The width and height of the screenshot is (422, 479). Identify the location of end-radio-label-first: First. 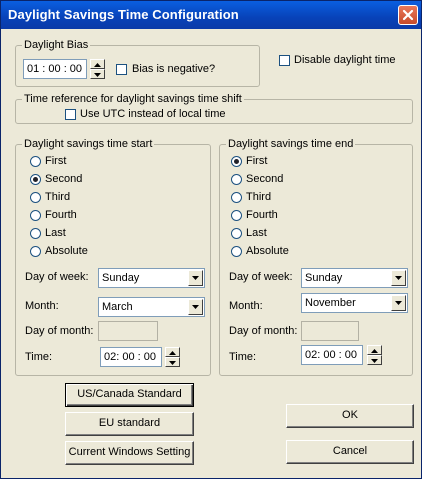
(257, 161).